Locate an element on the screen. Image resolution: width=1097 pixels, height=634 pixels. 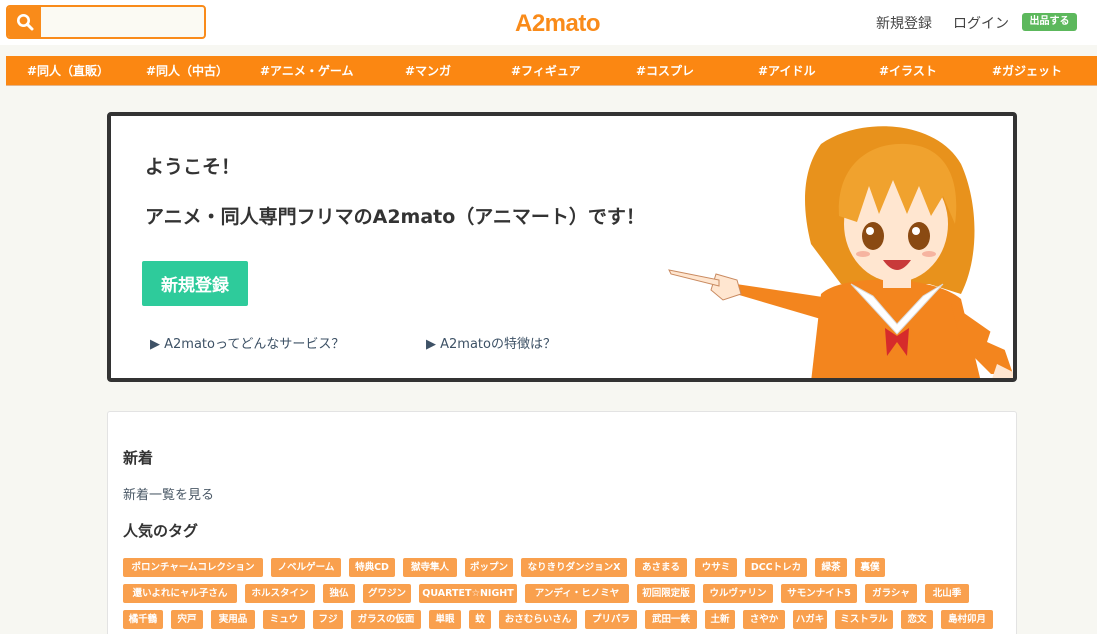
tag: グワジン is located at coordinates (387, 593).